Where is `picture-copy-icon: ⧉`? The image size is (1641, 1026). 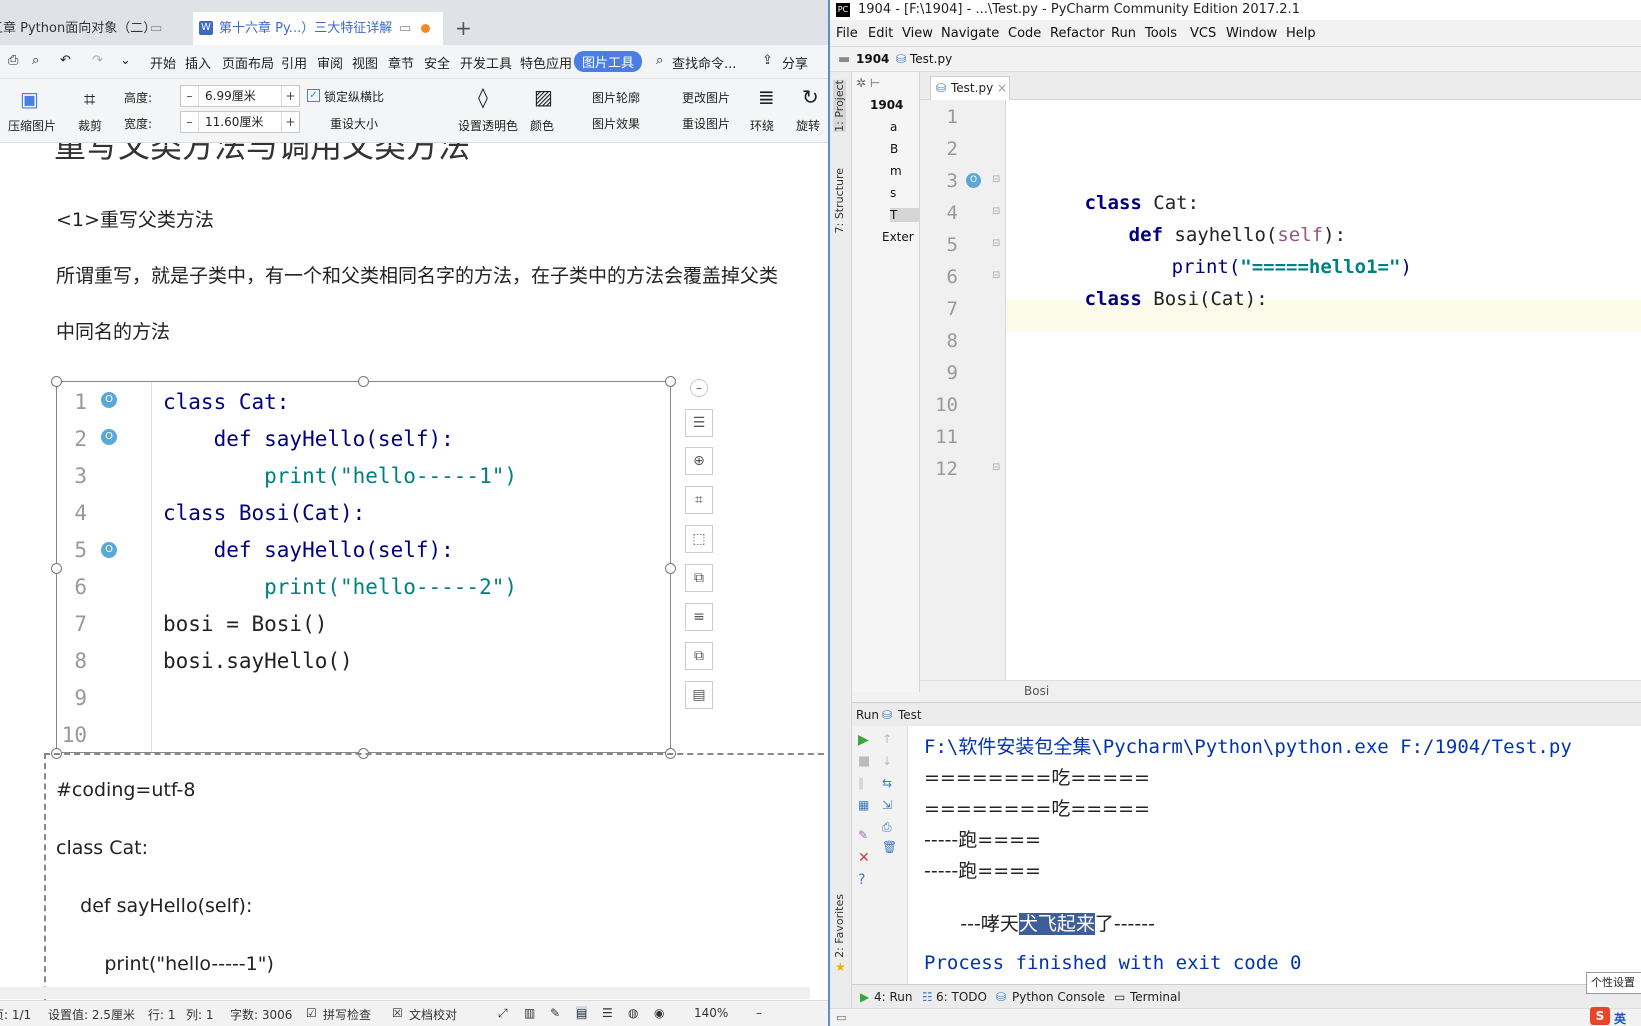 picture-copy-icon: ⧉ is located at coordinates (699, 578).